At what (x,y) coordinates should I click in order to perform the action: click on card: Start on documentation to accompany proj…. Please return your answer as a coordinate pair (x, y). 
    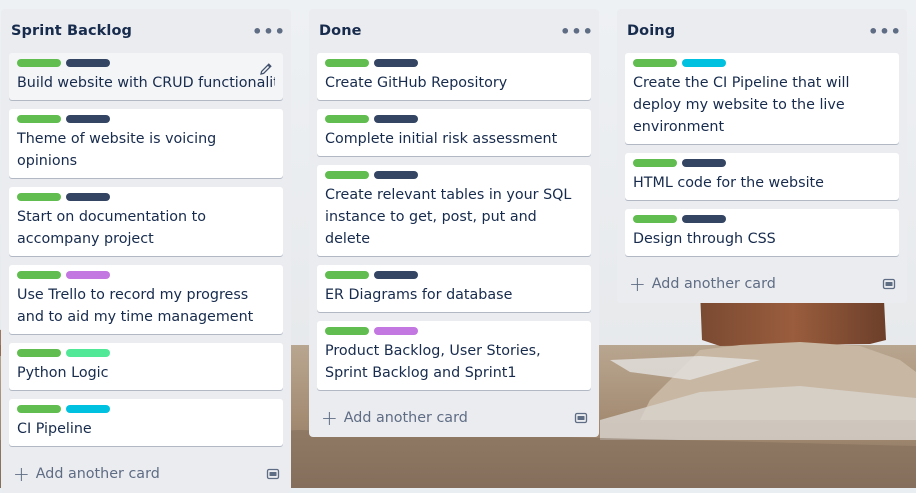
    Looking at the image, I should click on (146, 221).